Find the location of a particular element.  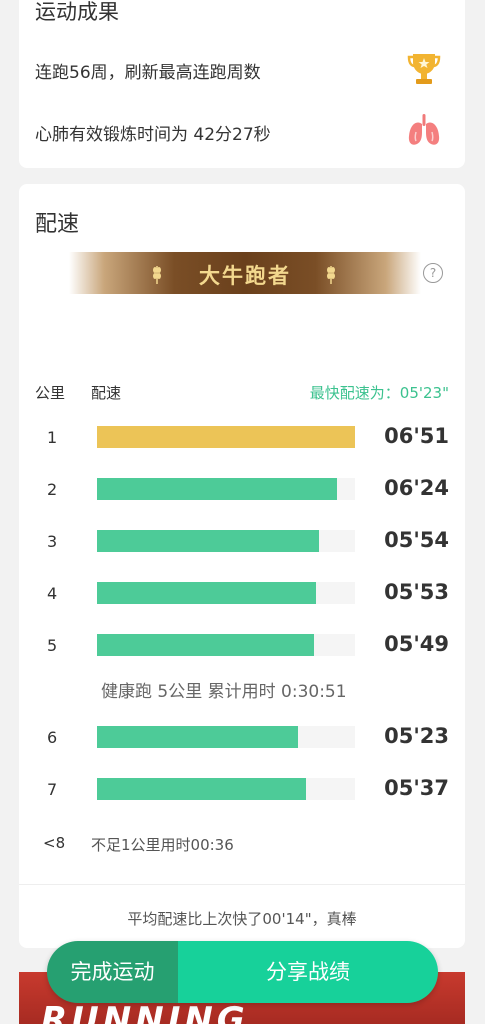

achievement-cardio-text: 心肺有效锻炼时间为 42分27秒 is located at coordinates (153, 135).